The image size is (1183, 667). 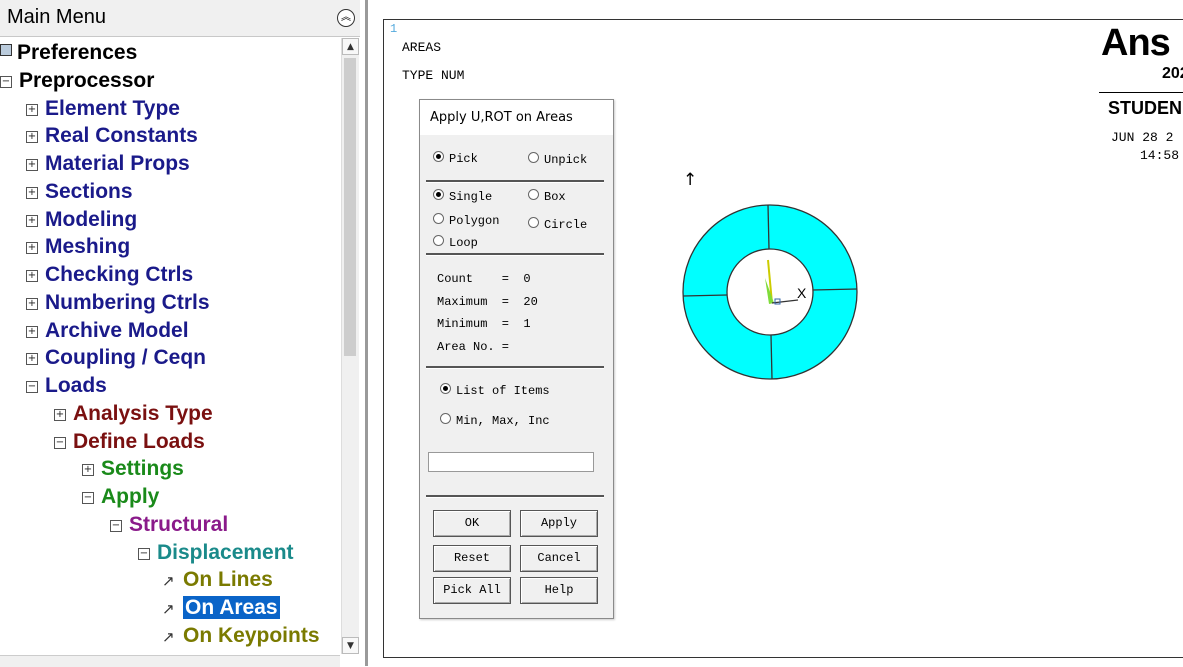 I want to click on dialog-titlebar: Apply U,ROT on Areas, so click(x=516, y=117).